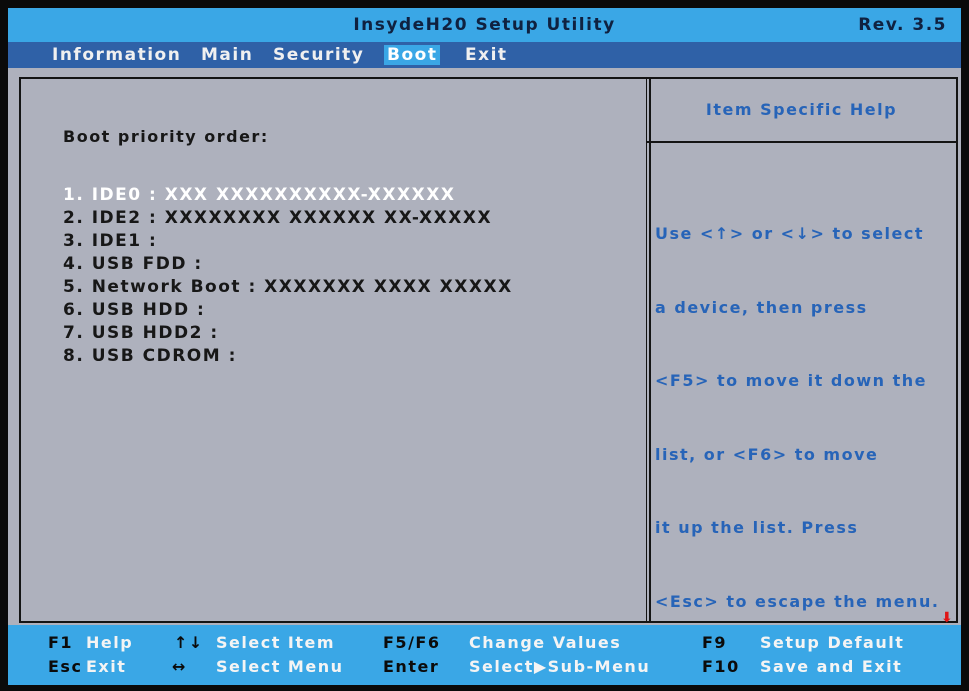  I want to click on key-up-down: ↑↓, so click(189, 642).